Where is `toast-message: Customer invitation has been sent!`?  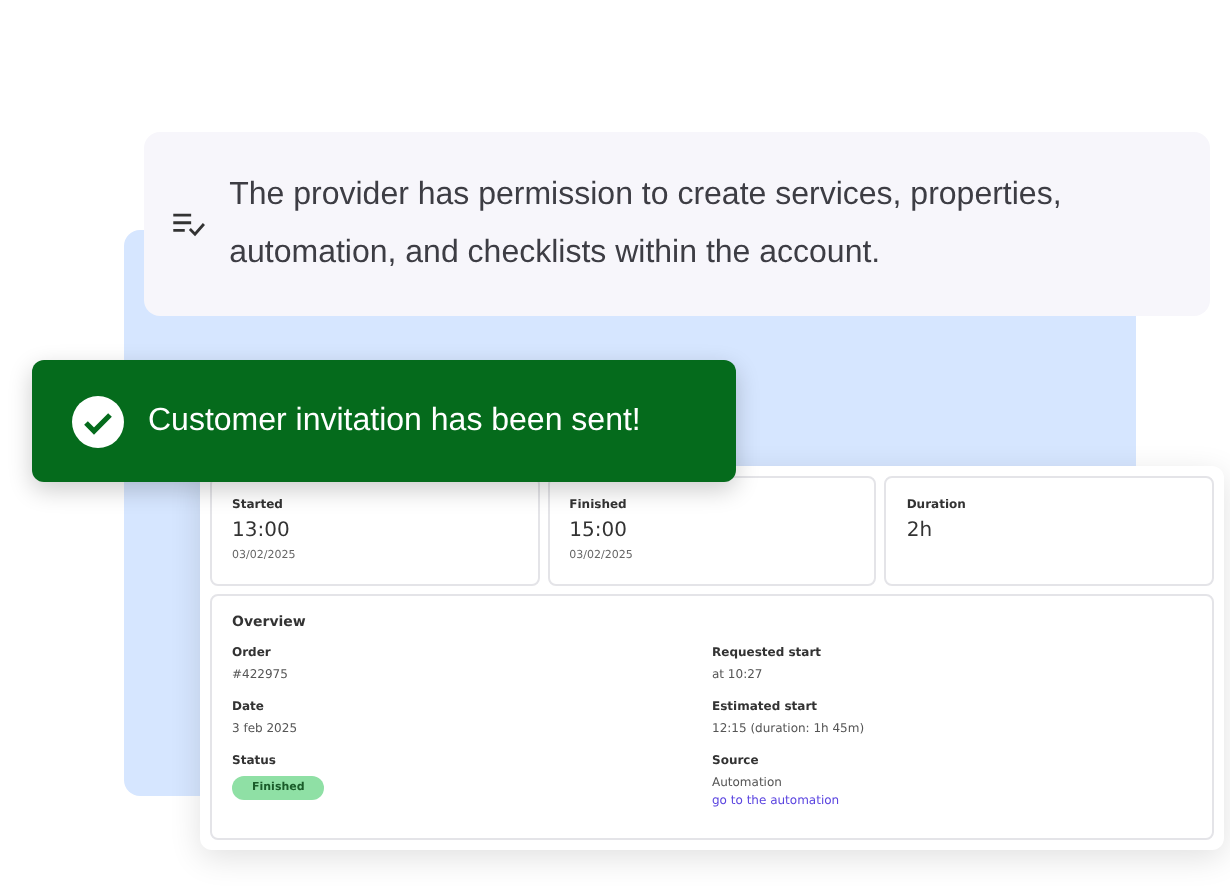 toast-message: Customer invitation has been sent! is located at coordinates (394, 421).